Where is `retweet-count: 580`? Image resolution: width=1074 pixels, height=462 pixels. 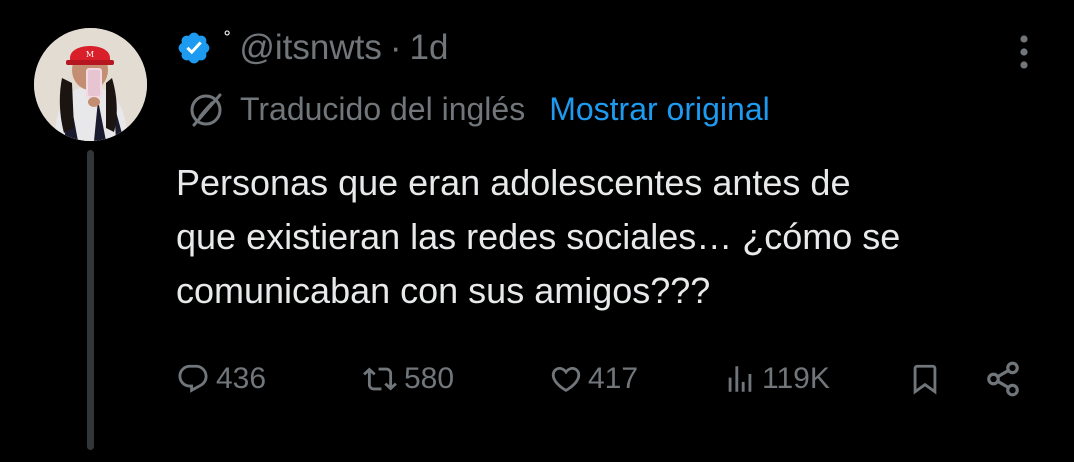
retweet-count: 580 is located at coordinates (429, 378).